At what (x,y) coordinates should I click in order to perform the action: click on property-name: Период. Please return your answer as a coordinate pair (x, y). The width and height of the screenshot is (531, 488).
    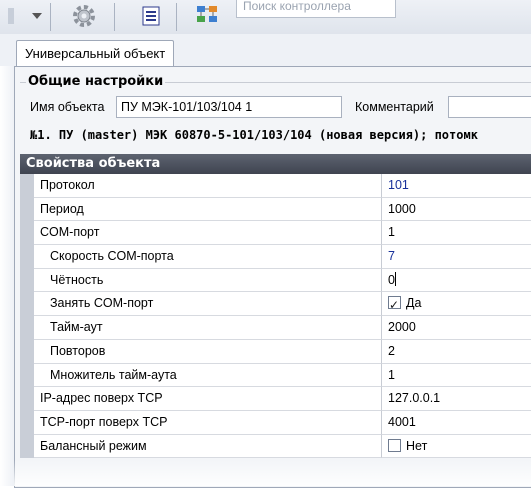
    Looking at the image, I should click on (208, 209).